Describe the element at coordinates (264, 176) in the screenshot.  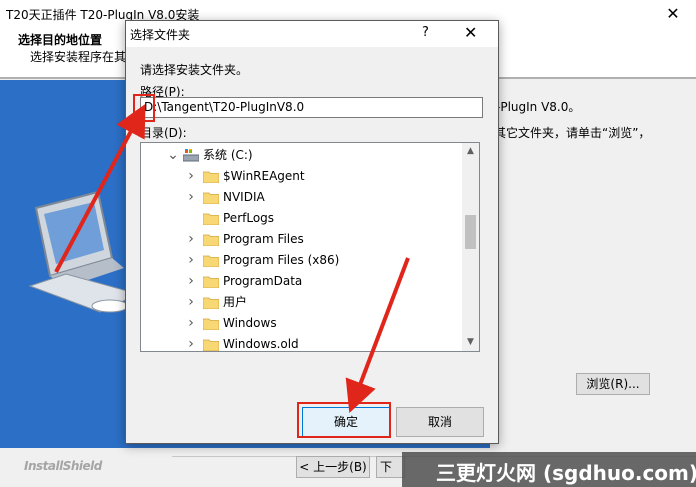
I see `tree-item-label: $WinREAgent` at that location.